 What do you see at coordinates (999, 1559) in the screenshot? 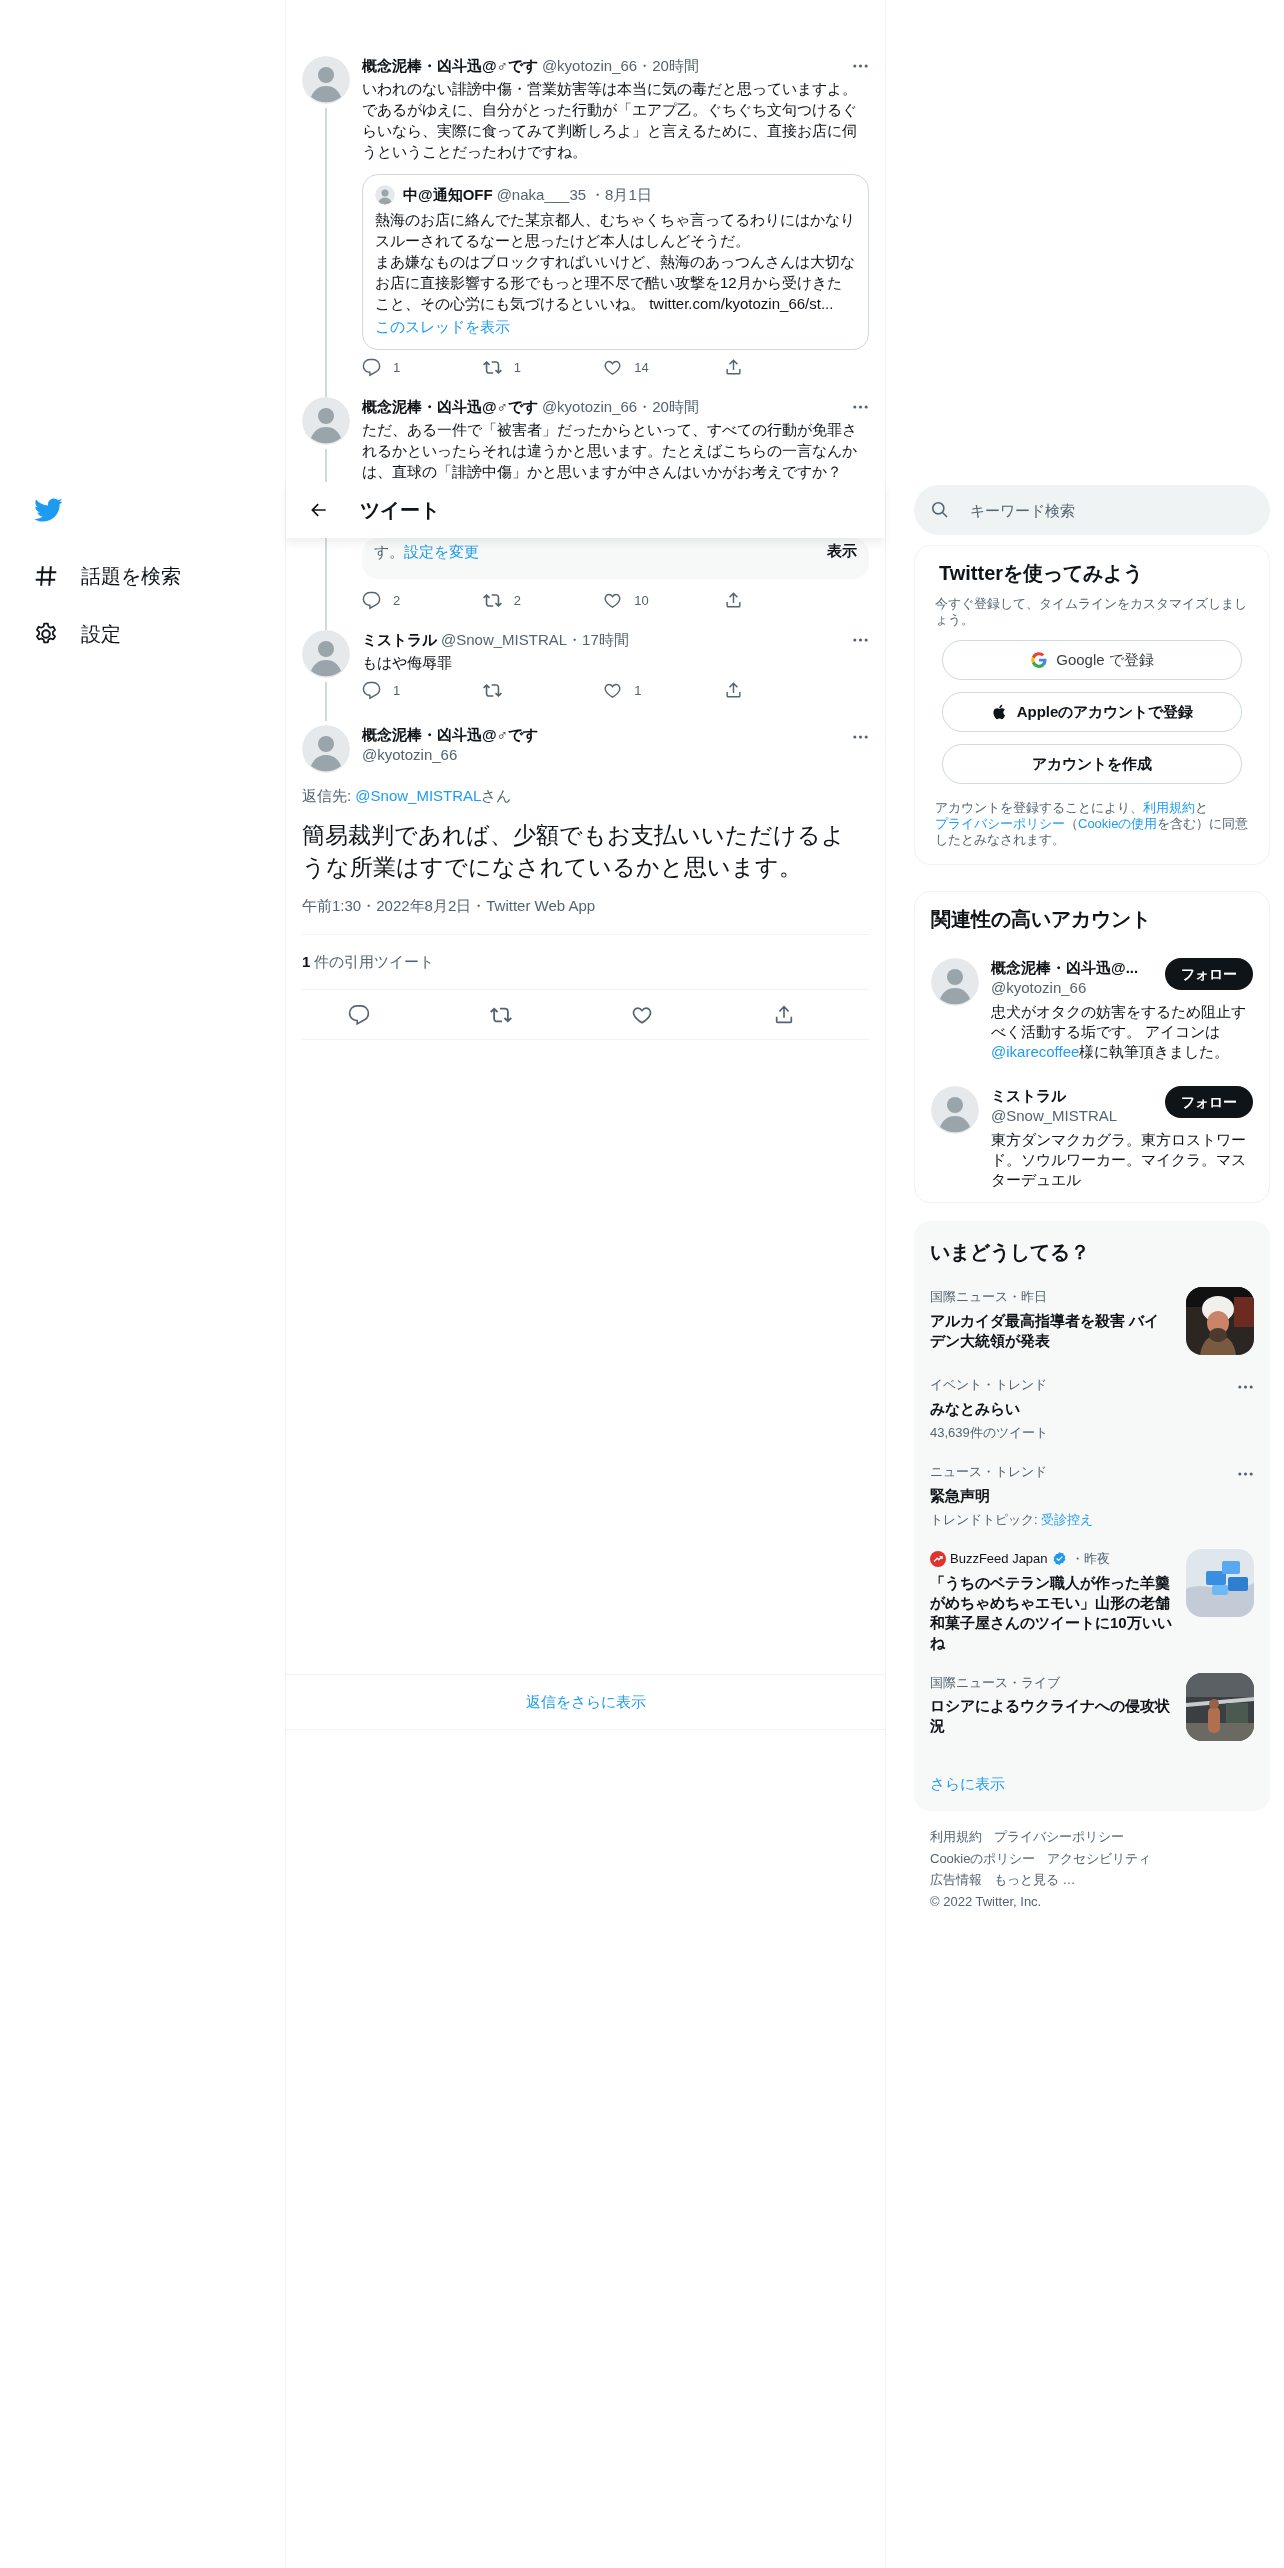
I see `publisher-name: BuzzFeed Japan` at bounding box center [999, 1559].